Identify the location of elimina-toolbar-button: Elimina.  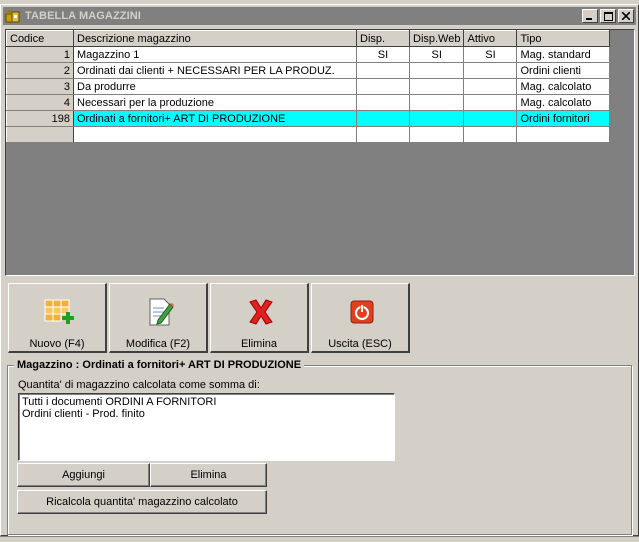
(259, 318).